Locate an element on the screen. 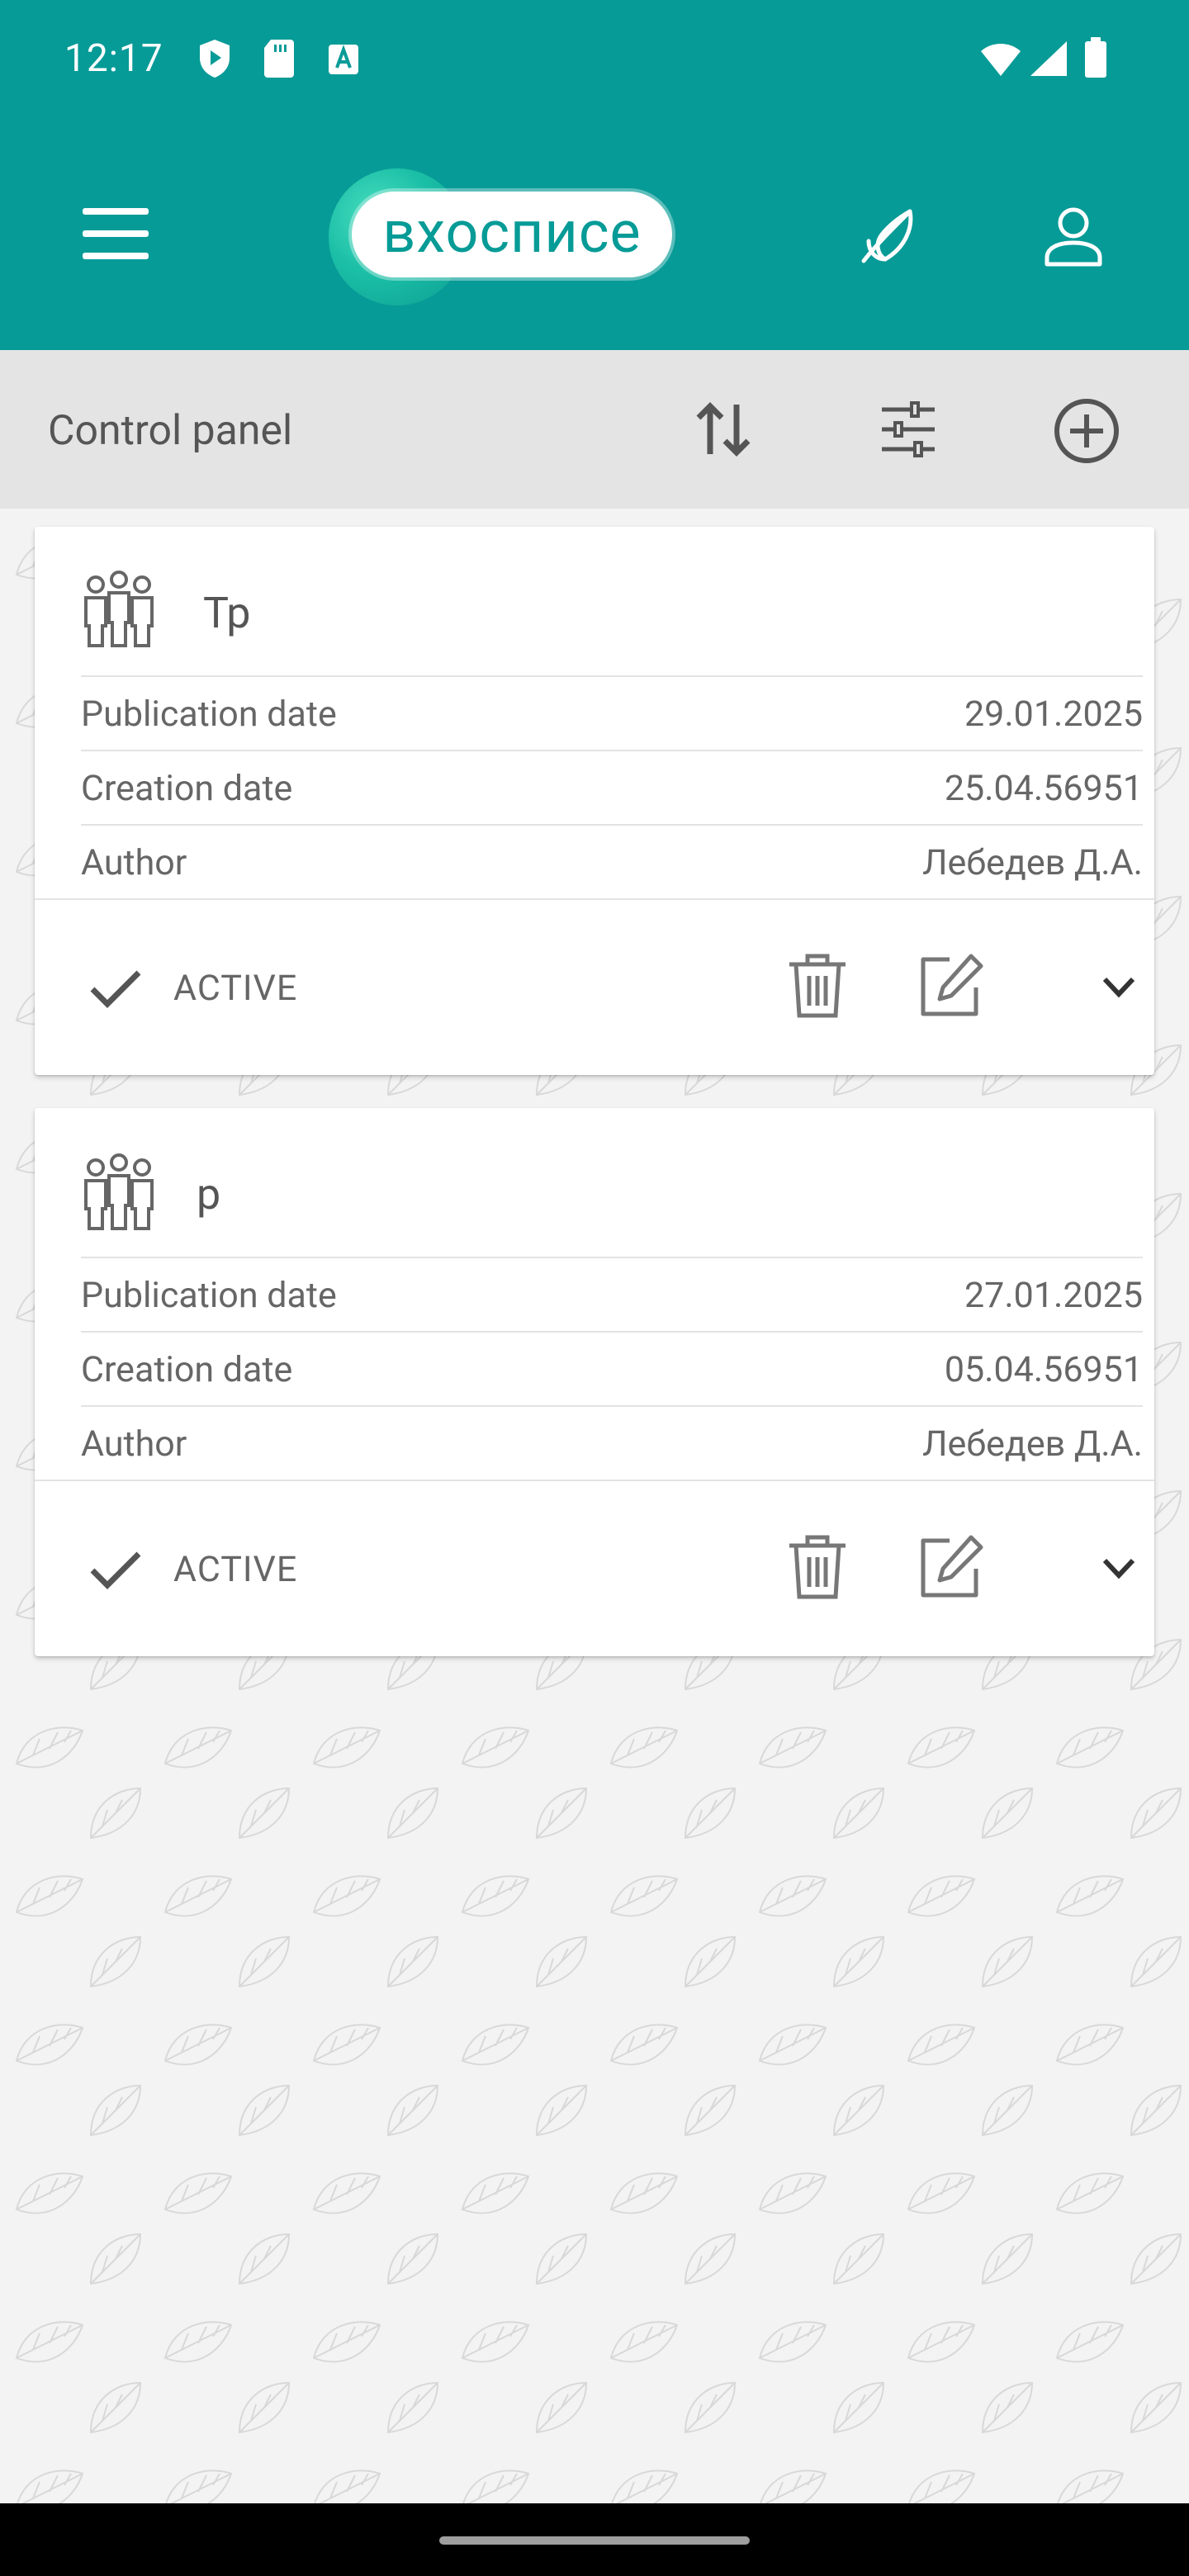 The width and height of the screenshot is (1189, 2576). publication-date-row: Publication date 27.01.2025 is located at coordinates (612, 1295).